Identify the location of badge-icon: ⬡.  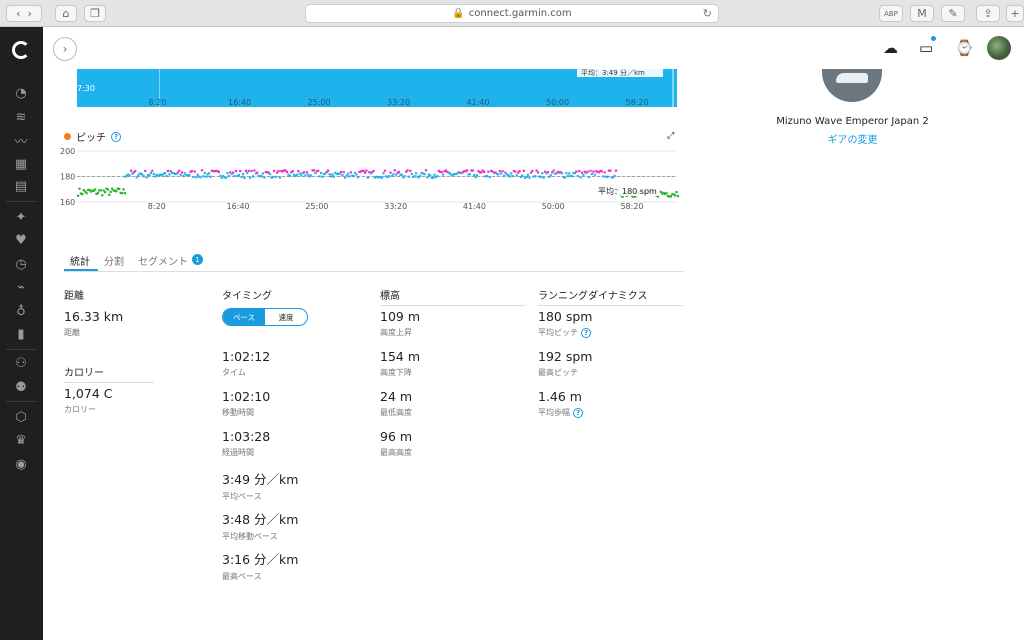
(21, 417).